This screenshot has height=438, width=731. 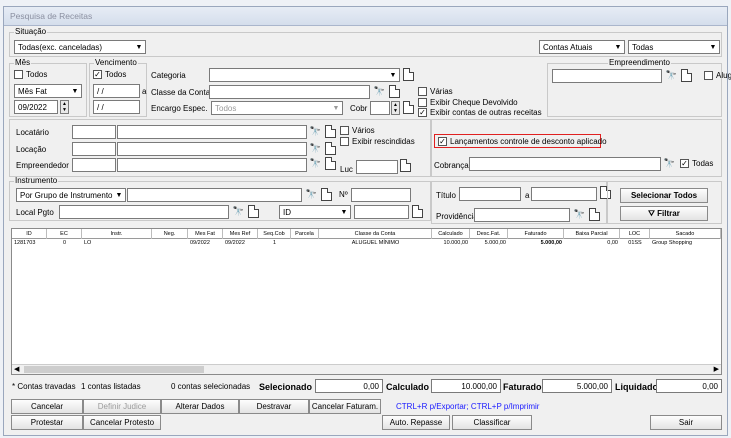 I want to click on col-parcela: Parcela, so click(x=305, y=234).